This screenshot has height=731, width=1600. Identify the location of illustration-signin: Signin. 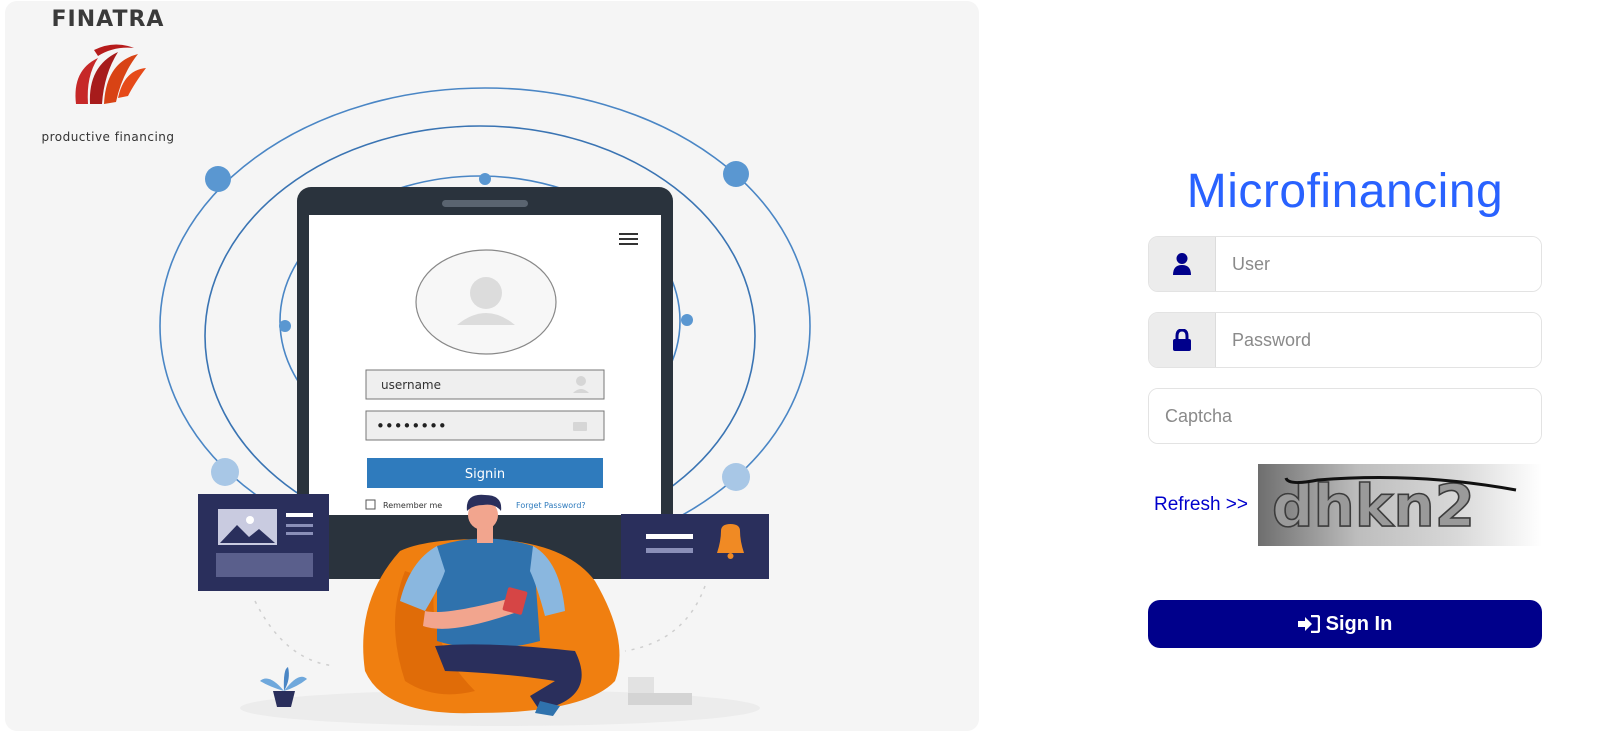
(485, 474).